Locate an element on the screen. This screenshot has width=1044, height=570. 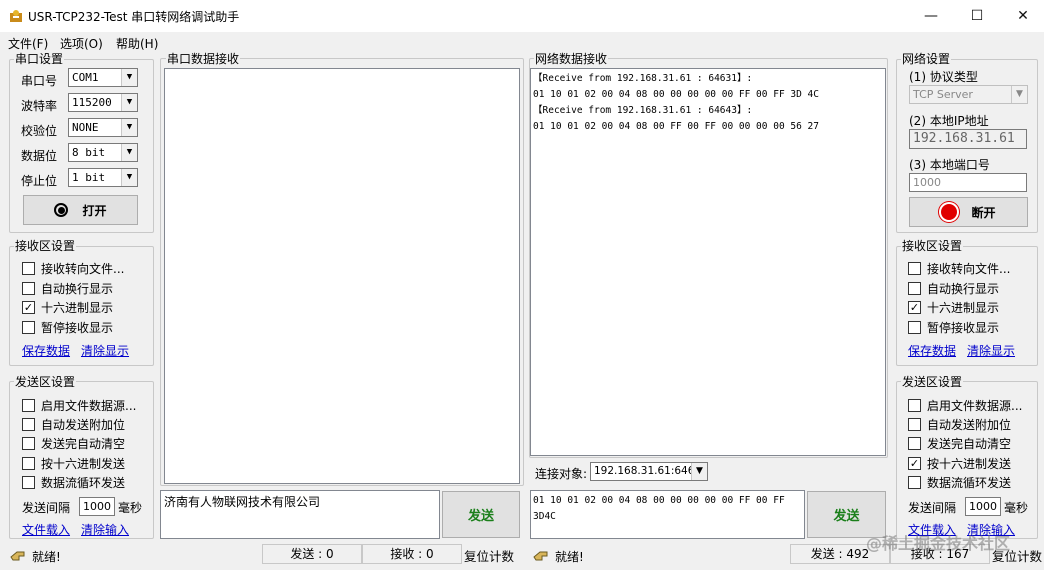
net-recv-title: 网络数据接收 is located at coordinates (571, 59).